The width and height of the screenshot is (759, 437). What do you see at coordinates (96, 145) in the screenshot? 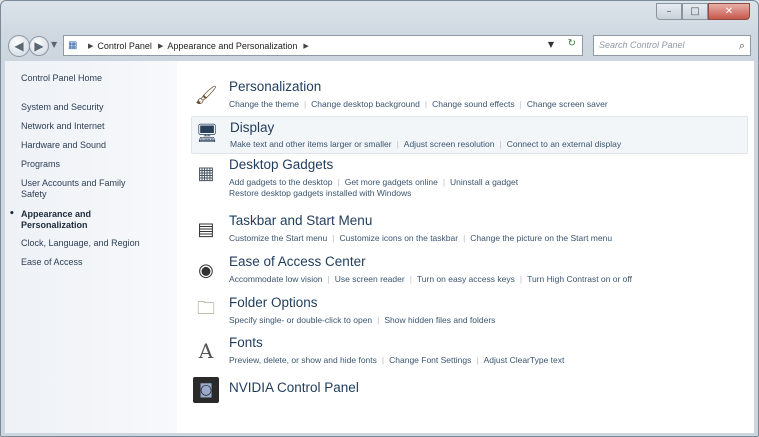
I see `sidebar-item-hardware: Hardware and Sound` at bounding box center [96, 145].